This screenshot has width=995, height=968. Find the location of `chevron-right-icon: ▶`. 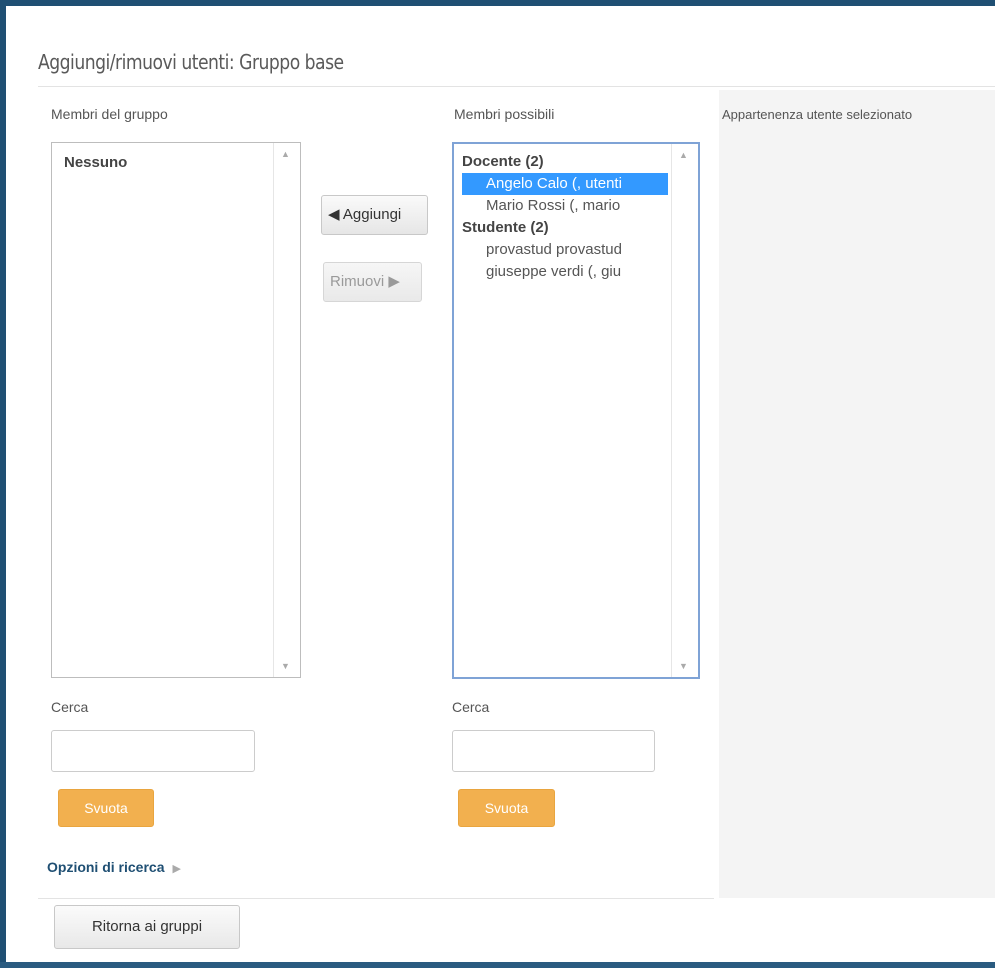

chevron-right-icon: ▶ is located at coordinates (176, 869).